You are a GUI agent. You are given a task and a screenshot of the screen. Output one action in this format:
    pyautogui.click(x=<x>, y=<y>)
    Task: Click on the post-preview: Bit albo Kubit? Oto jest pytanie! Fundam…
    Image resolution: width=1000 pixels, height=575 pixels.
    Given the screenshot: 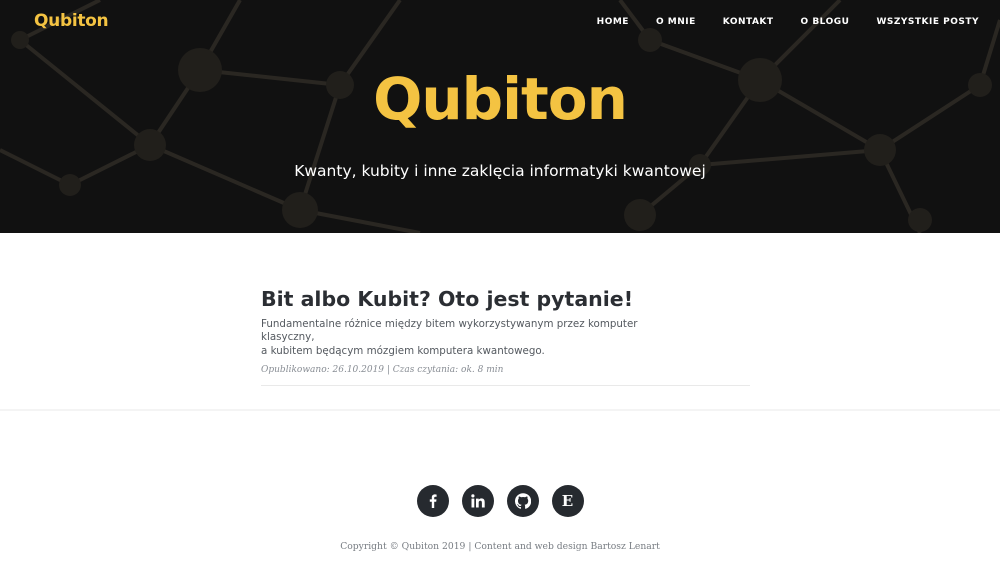 What is the action you would take?
    pyautogui.click(x=505, y=331)
    